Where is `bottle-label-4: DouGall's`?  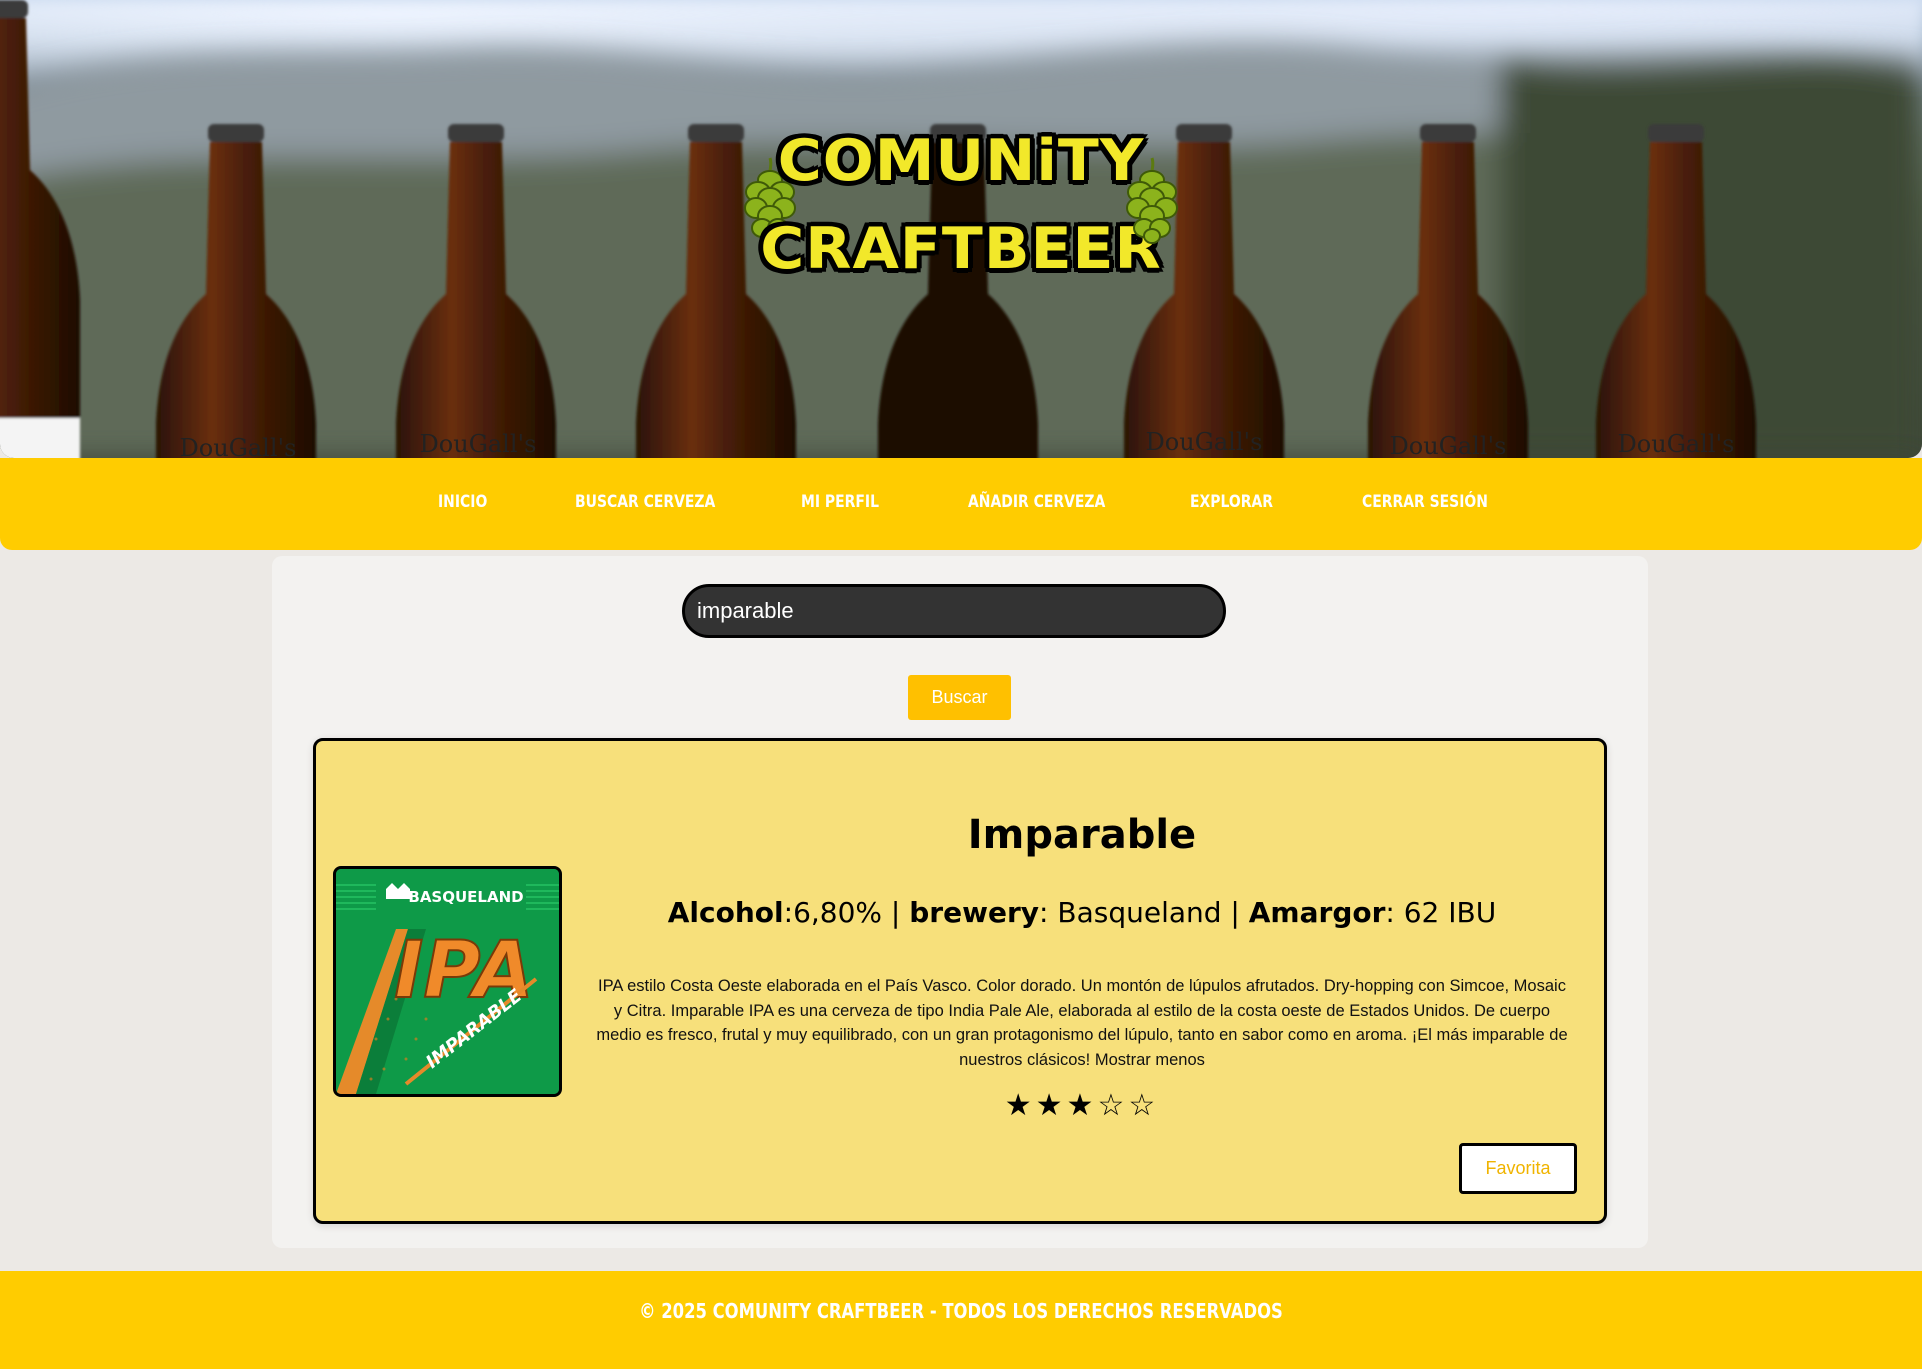 bottle-label-4: DouGall's is located at coordinates (1448, 445).